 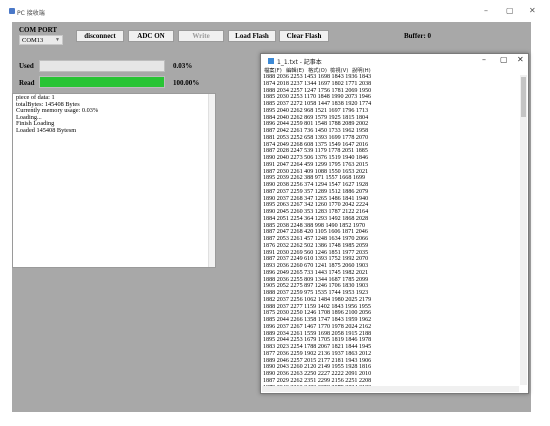 What do you see at coordinates (317, 299) in the screenshot?
I see `notepad-text-line: 1882 2037 2256 1062 1484 1980 2025 2179` at bounding box center [317, 299].